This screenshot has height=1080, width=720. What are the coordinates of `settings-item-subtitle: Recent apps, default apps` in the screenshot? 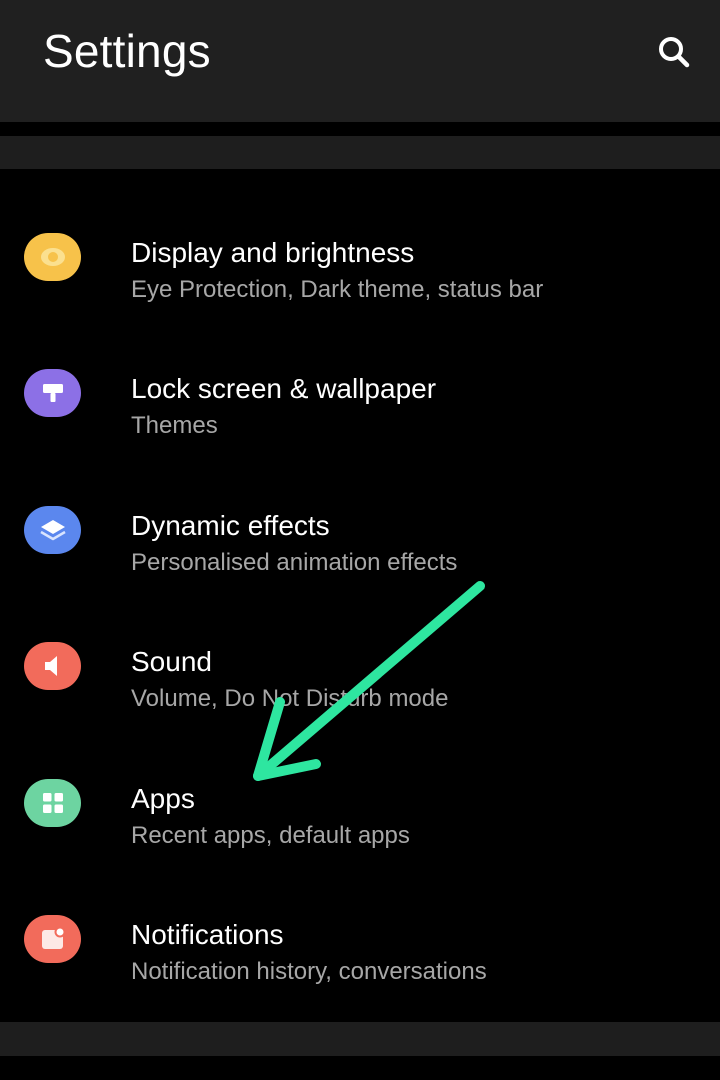 It's located at (270, 835).